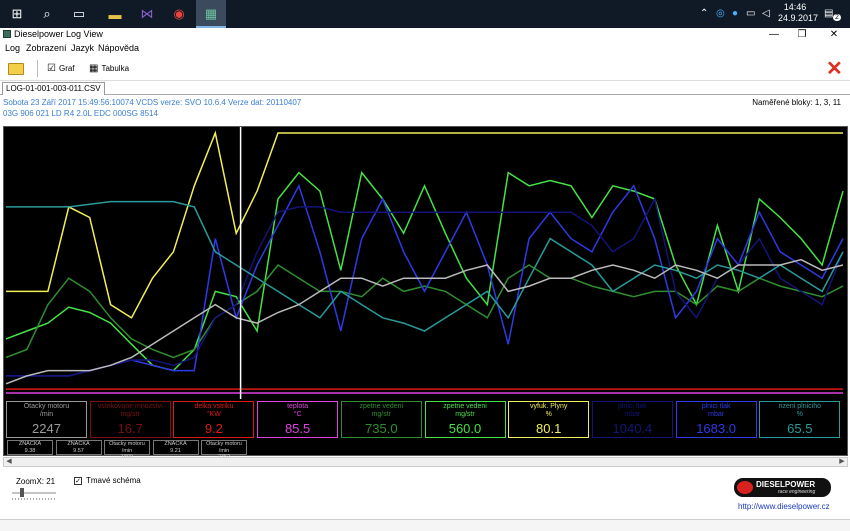 The height and width of the screenshot is (531, 850). I want to click on zoom-slider, so click(34, 494).